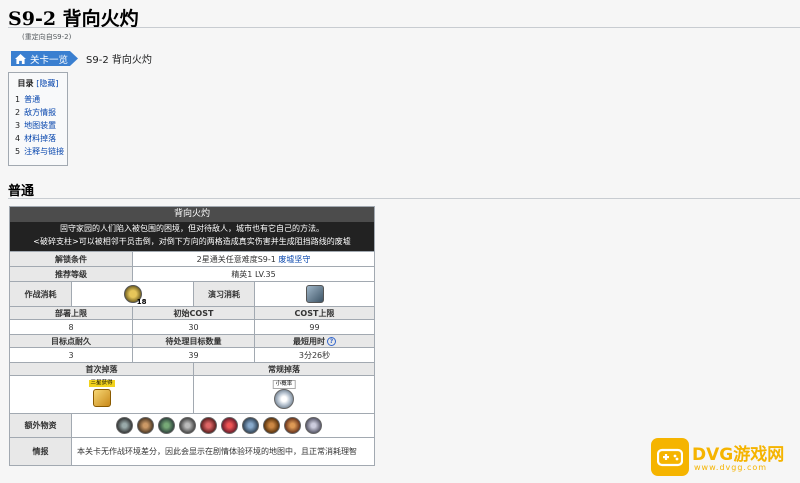 The image size is (800, 483). Describe the element at coordinates (21, 191) in the screenshot. I see `section-title-normal: 普通` at that location.